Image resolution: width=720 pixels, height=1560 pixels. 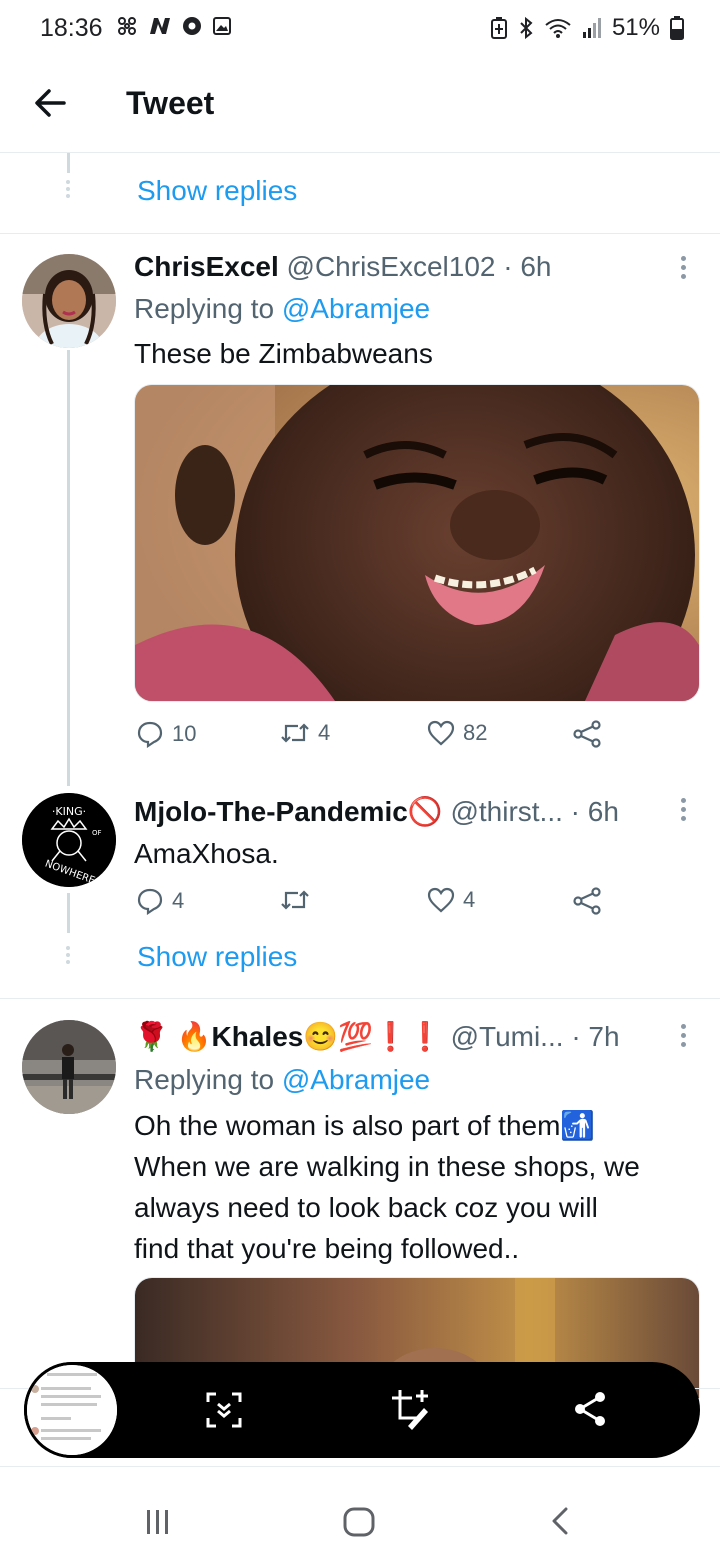 What do you see at coordinates (166, 734) in the screenshot?
I see `reply-button: 10` at bounding box center [166, 734].